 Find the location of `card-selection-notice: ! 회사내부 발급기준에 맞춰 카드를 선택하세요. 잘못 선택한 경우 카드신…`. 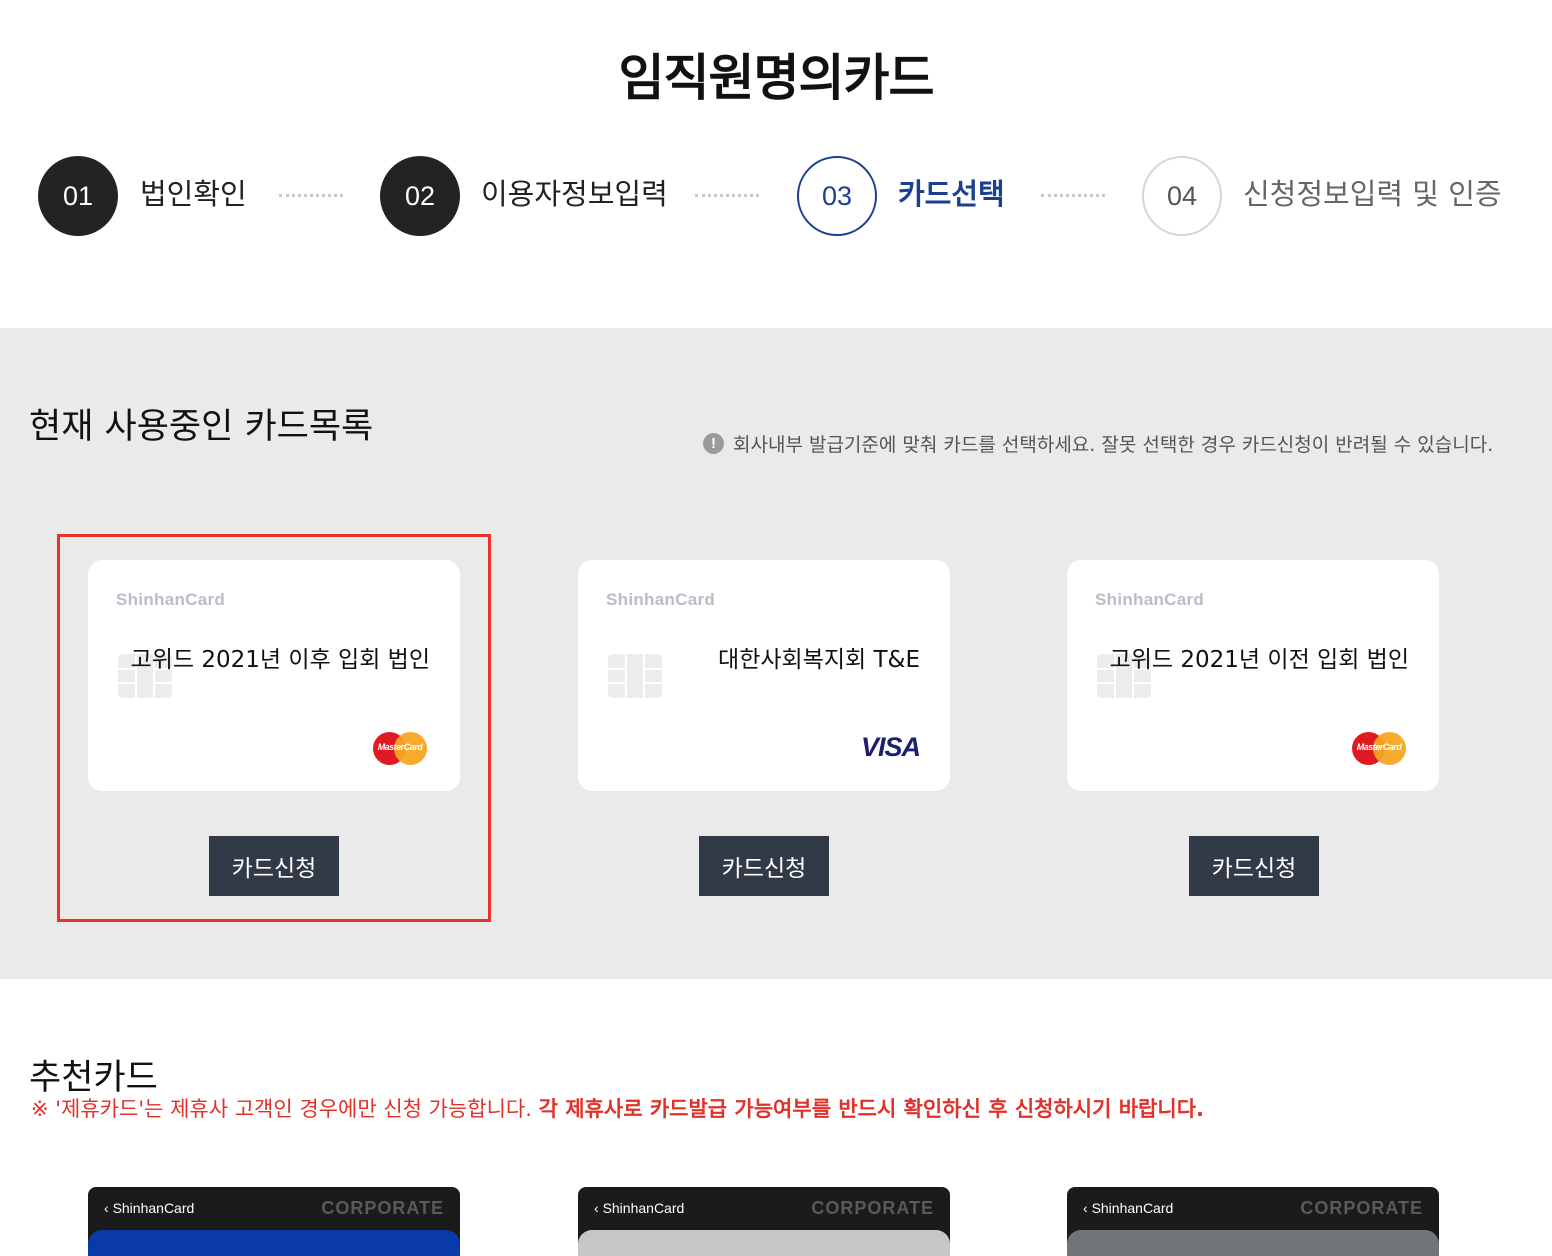

card-selection-notice: ! 회사내부 발급기준에 맞춰 카드를 선택하세요. 잘못 선택한 경우 카드신… is located at coordinates (1098, 443).